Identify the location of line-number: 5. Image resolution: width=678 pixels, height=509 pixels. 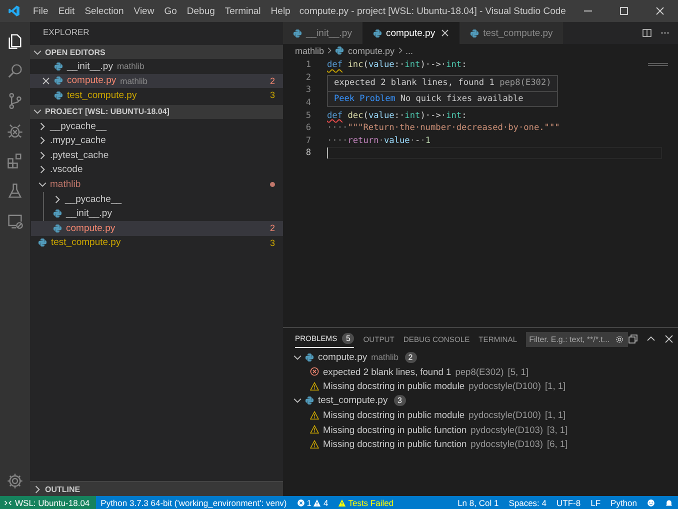
(307, 115).